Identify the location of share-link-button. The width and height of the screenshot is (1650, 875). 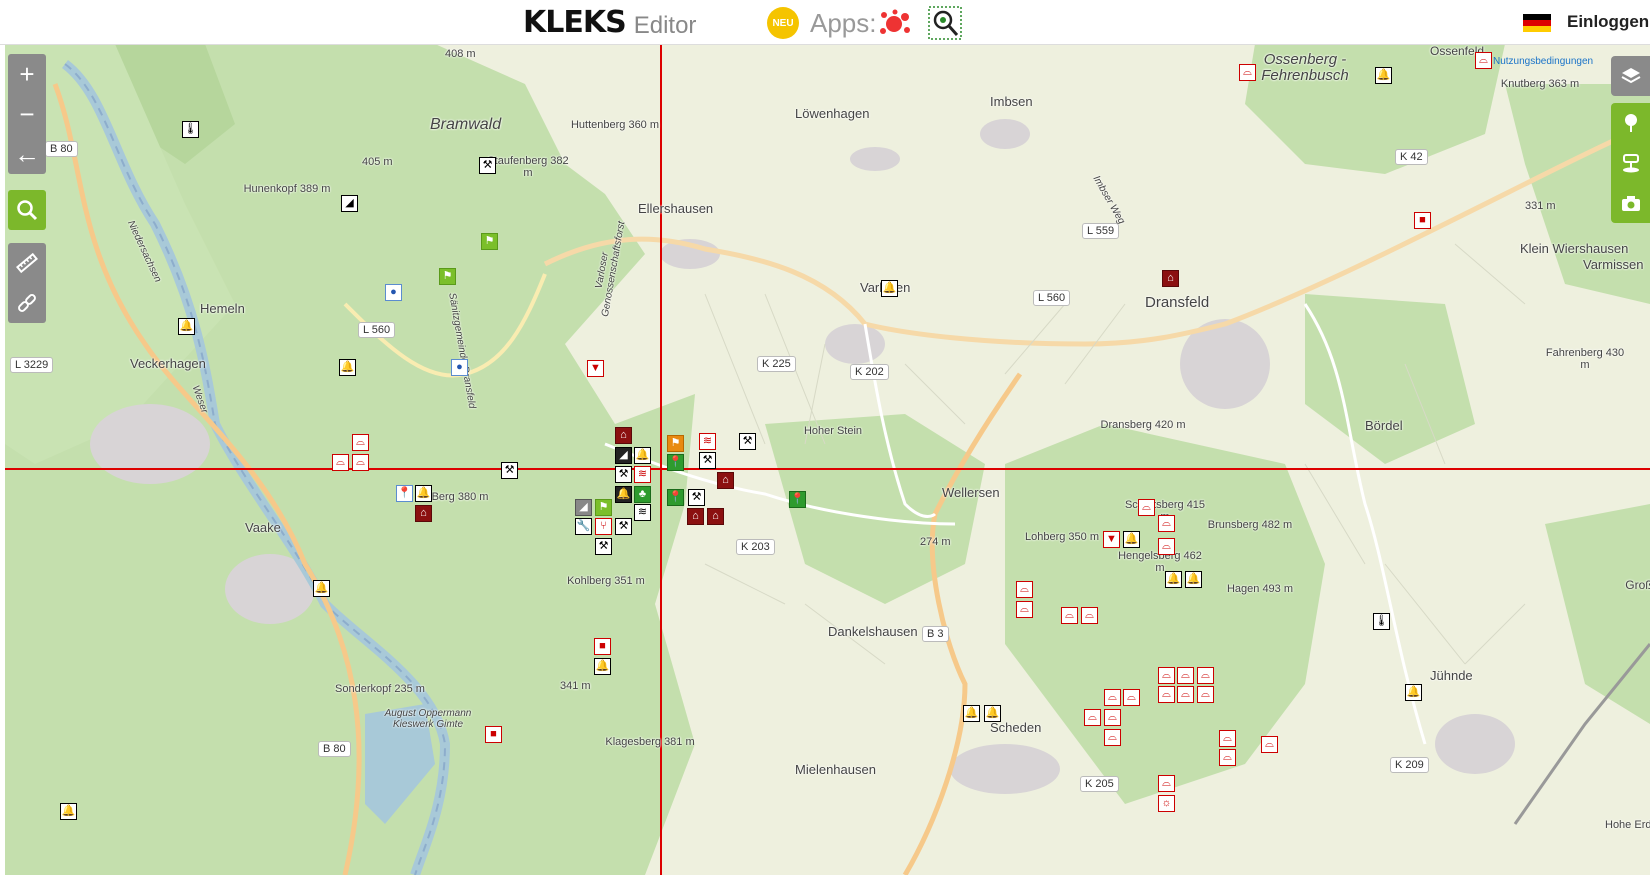
(27, 303).